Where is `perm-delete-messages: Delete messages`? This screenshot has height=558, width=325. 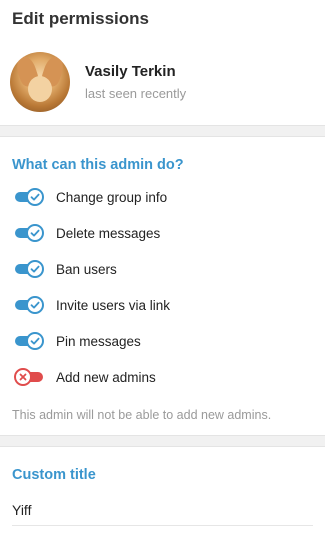
perm-delete-messages: Delete messages is located at coordinates (162, 233).